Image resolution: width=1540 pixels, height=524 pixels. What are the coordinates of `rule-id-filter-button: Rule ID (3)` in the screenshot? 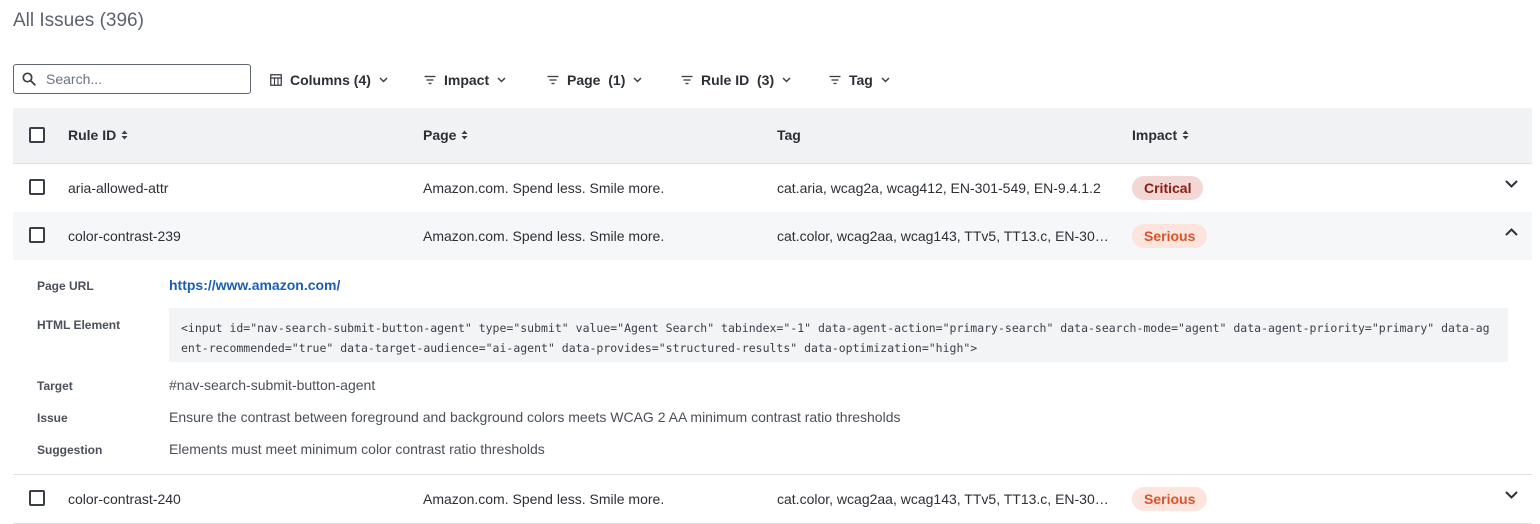 It's located at (736, 80).